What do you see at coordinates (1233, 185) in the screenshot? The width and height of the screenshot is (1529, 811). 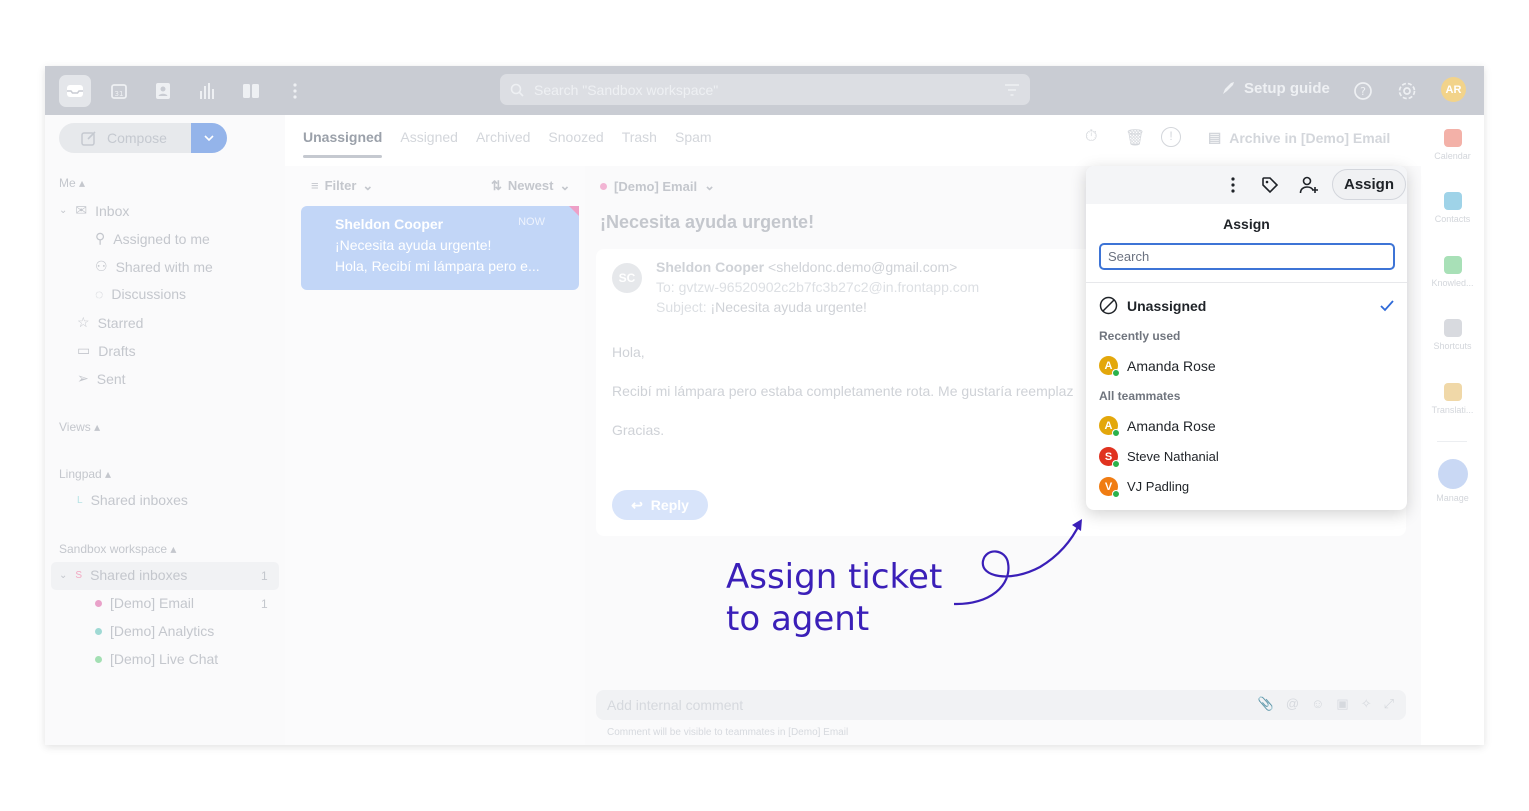 I see `more-vertical-icon` at bounding box center [1233, 185].